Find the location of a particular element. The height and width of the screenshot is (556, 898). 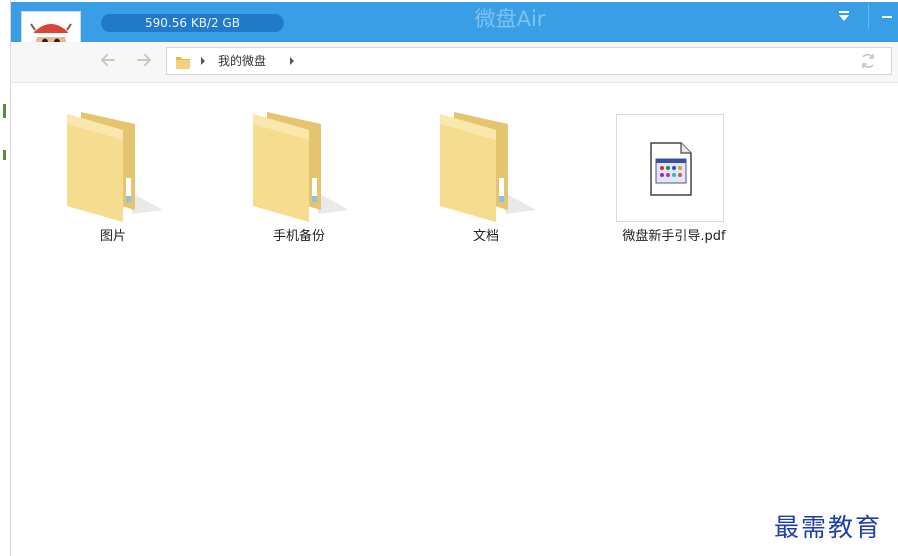

minimize-button is located at coordinates (887, 16).